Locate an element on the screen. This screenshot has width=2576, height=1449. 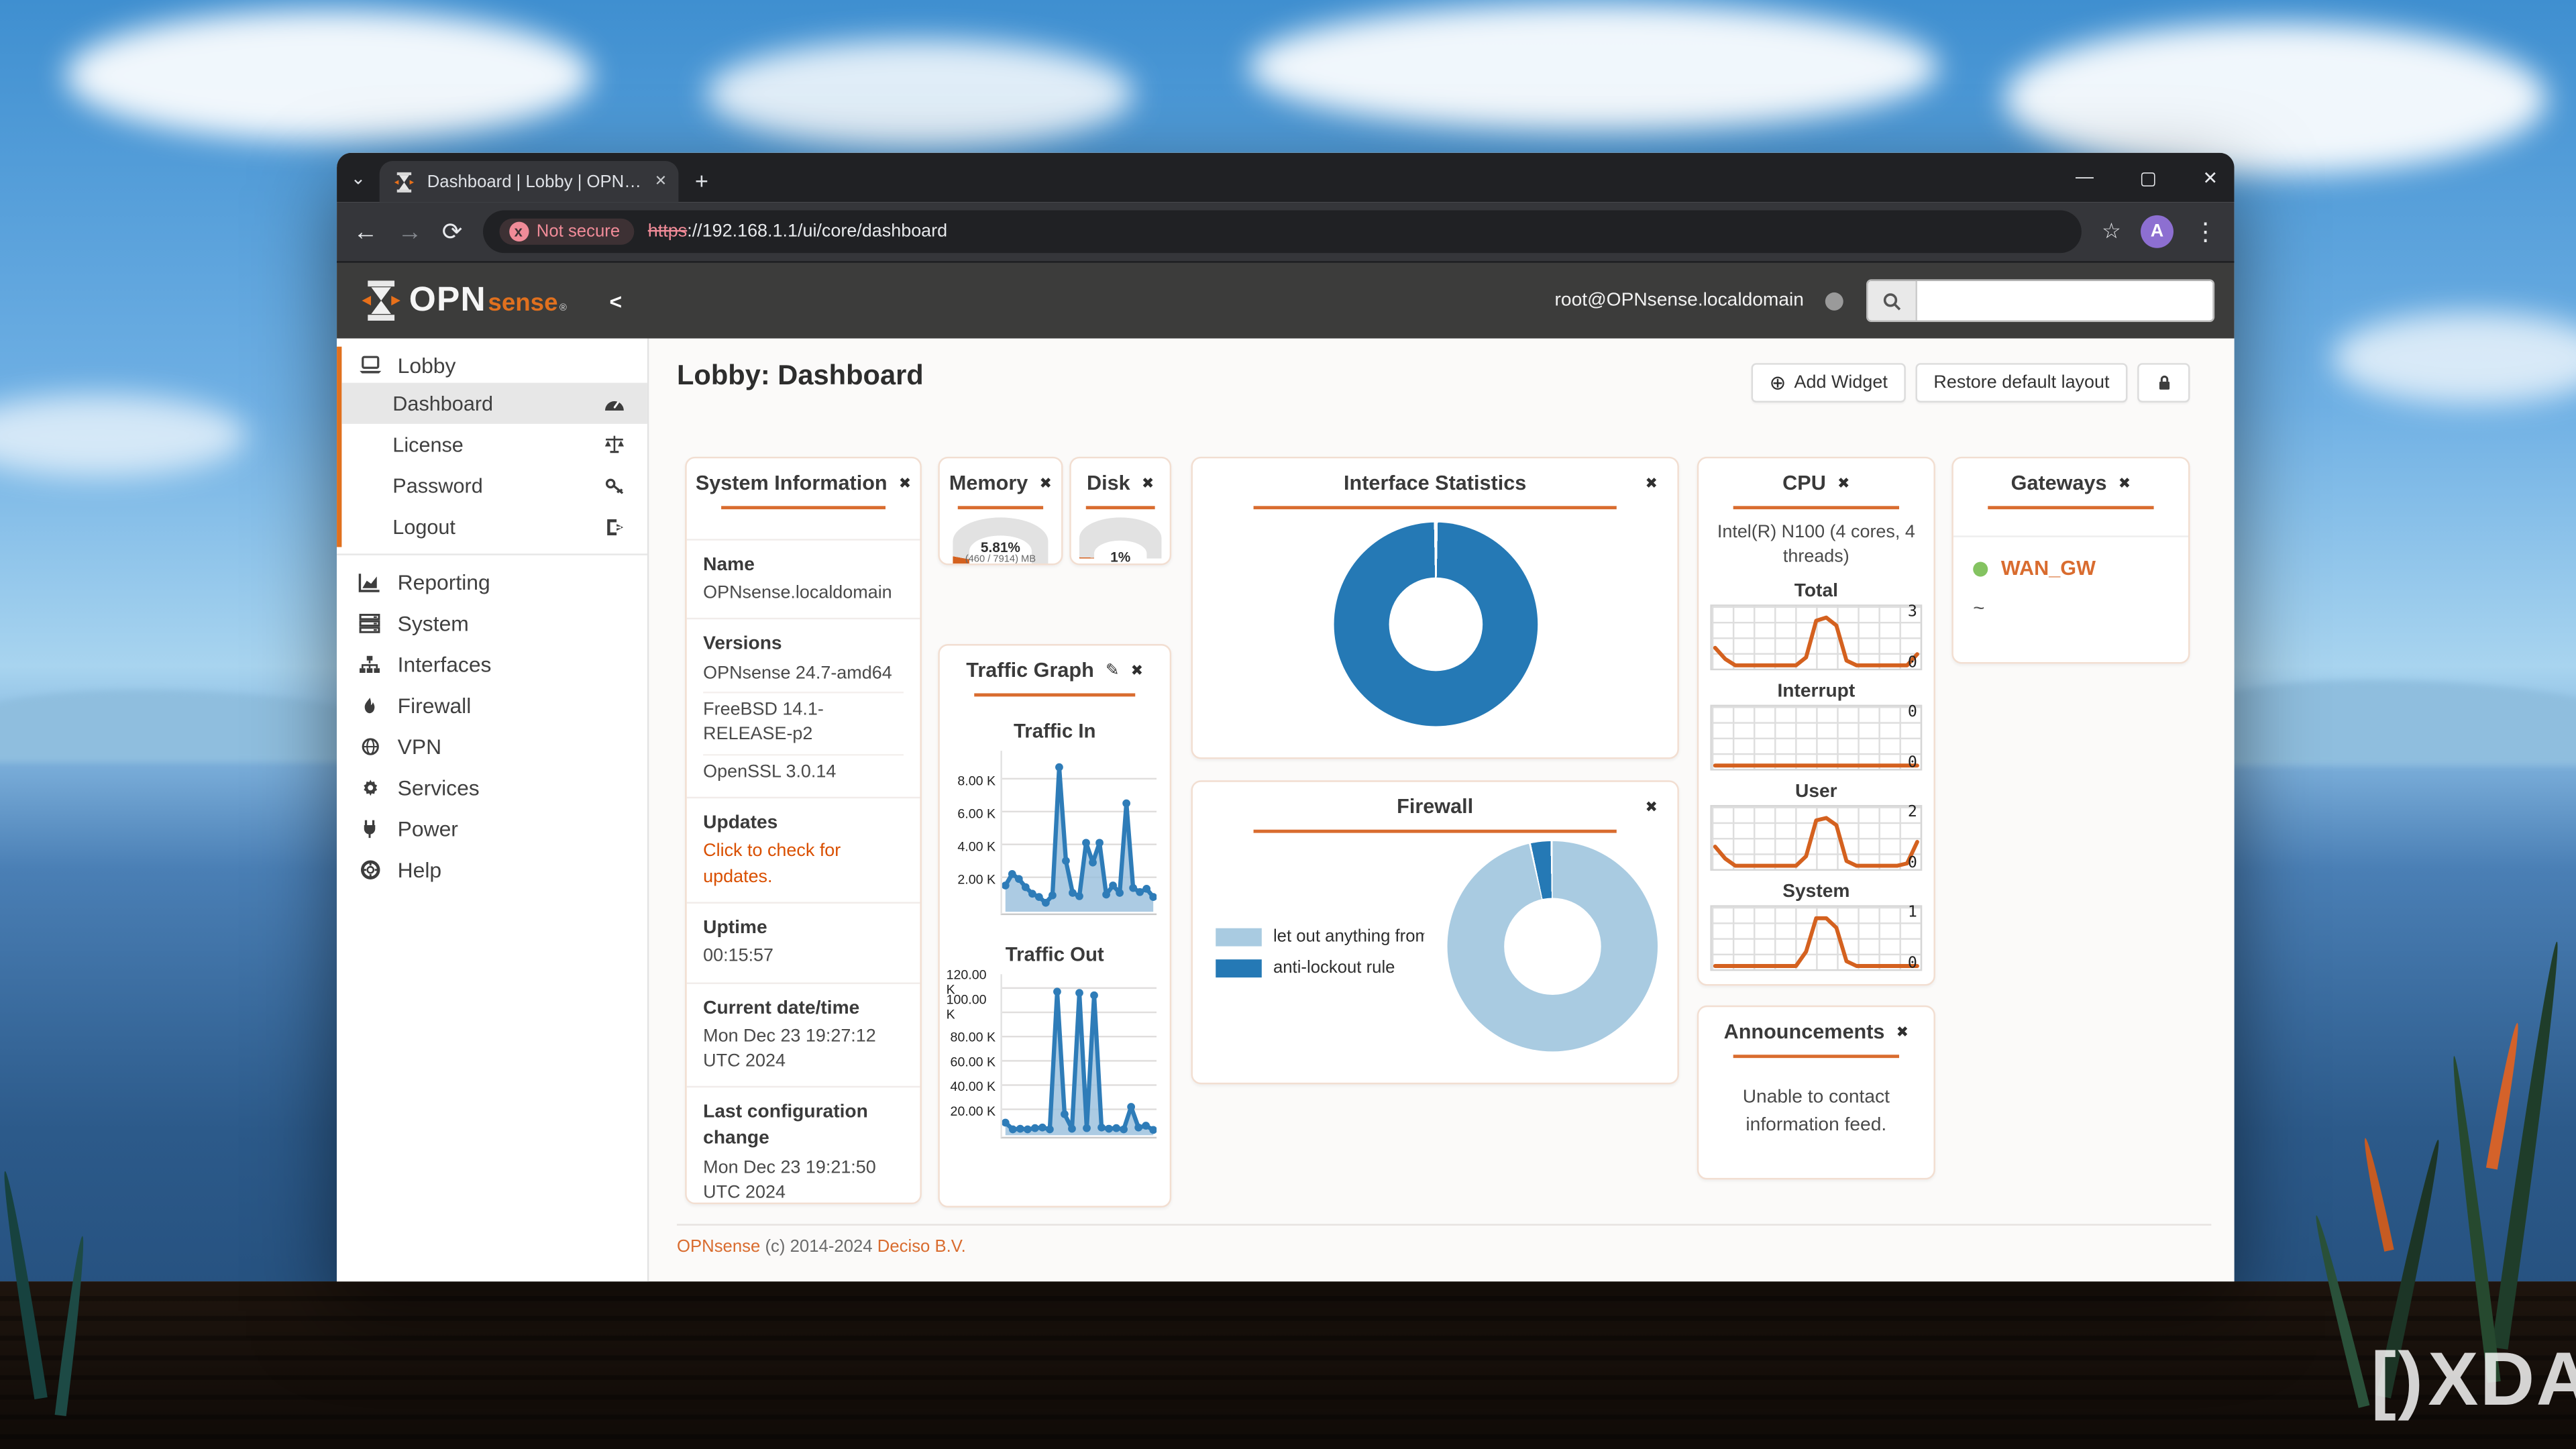
window-minimize-button: — is located at coordinates (2085, 177).